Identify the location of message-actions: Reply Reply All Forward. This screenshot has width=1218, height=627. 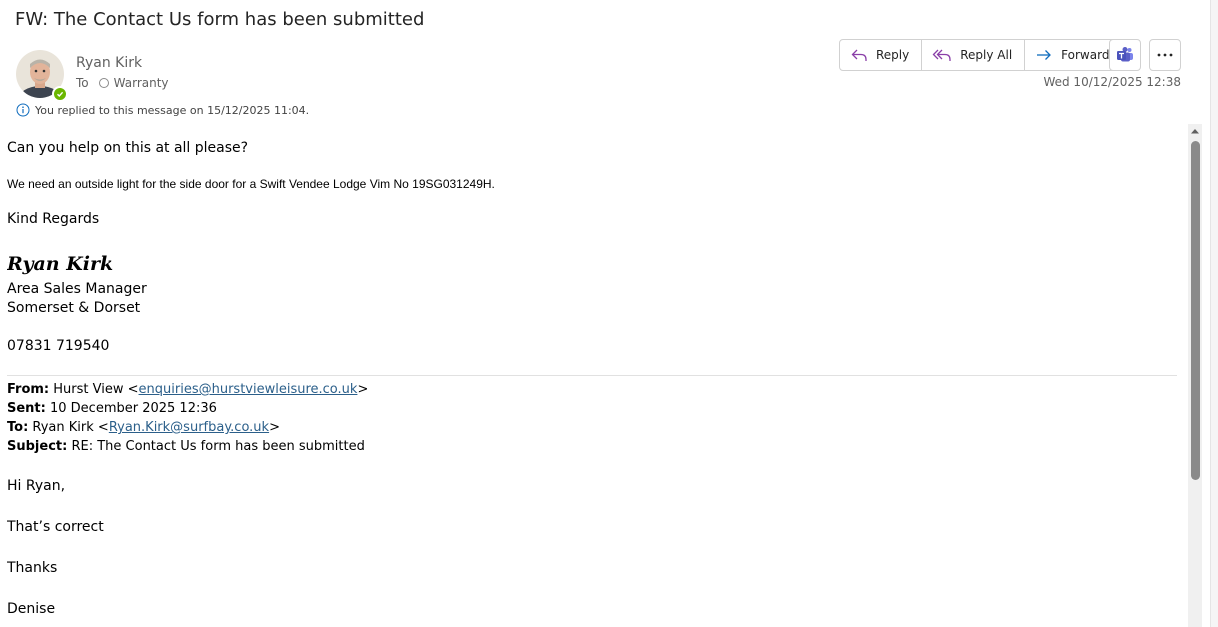
(981, 55).